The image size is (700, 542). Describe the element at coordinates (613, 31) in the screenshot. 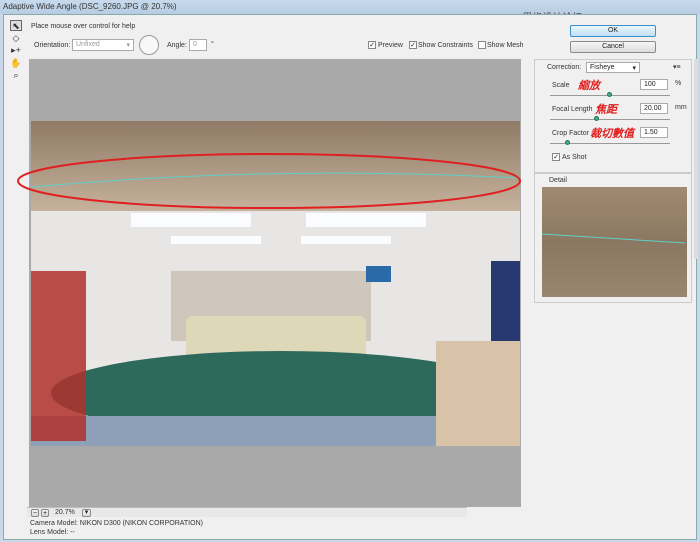

I see `ok-button: OK` at that location.